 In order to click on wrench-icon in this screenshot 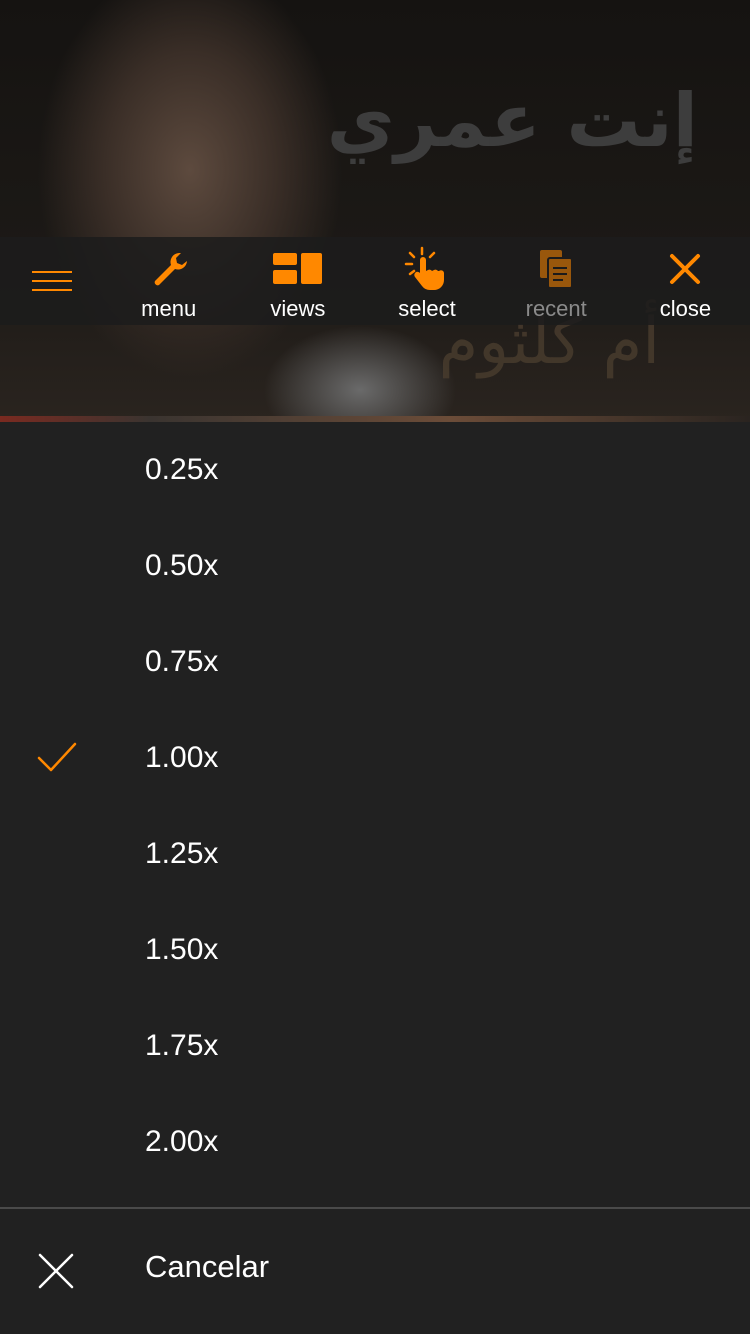, I will do `click(169, 269)`.